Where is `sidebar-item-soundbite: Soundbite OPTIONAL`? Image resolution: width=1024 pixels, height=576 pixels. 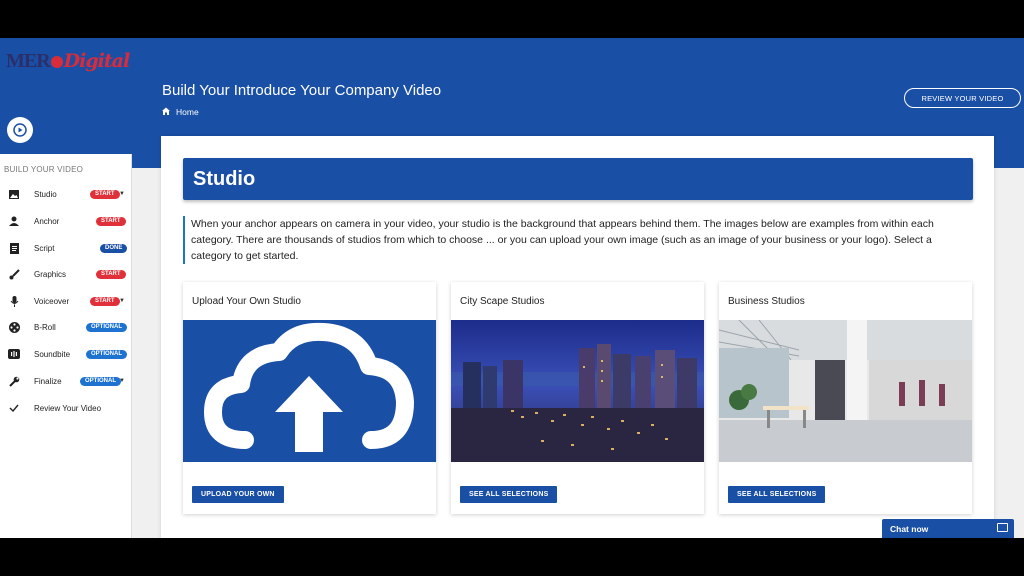 sidebar-item-soundbite: Soundbite OPTIONAL is located at coordinates (66, 354).